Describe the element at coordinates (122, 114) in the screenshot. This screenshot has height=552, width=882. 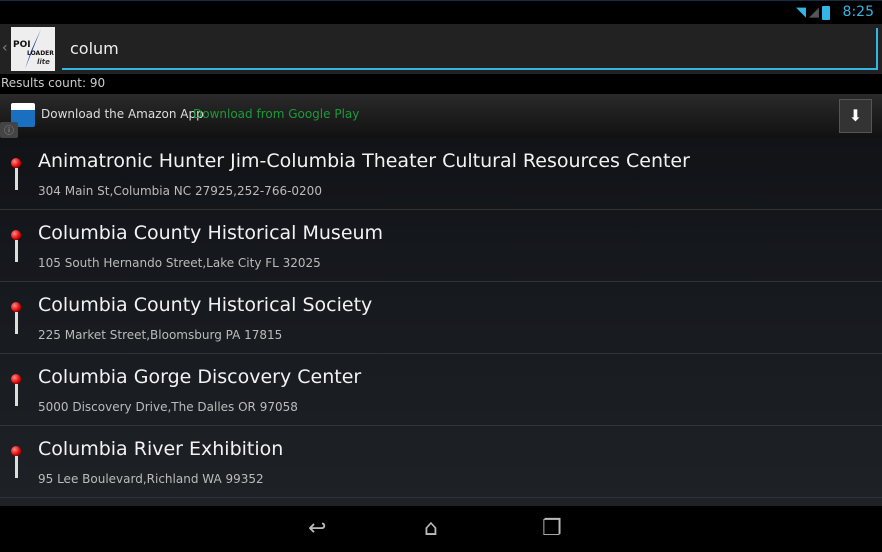
I see `ad-title: Download the Amazon App` at that location.